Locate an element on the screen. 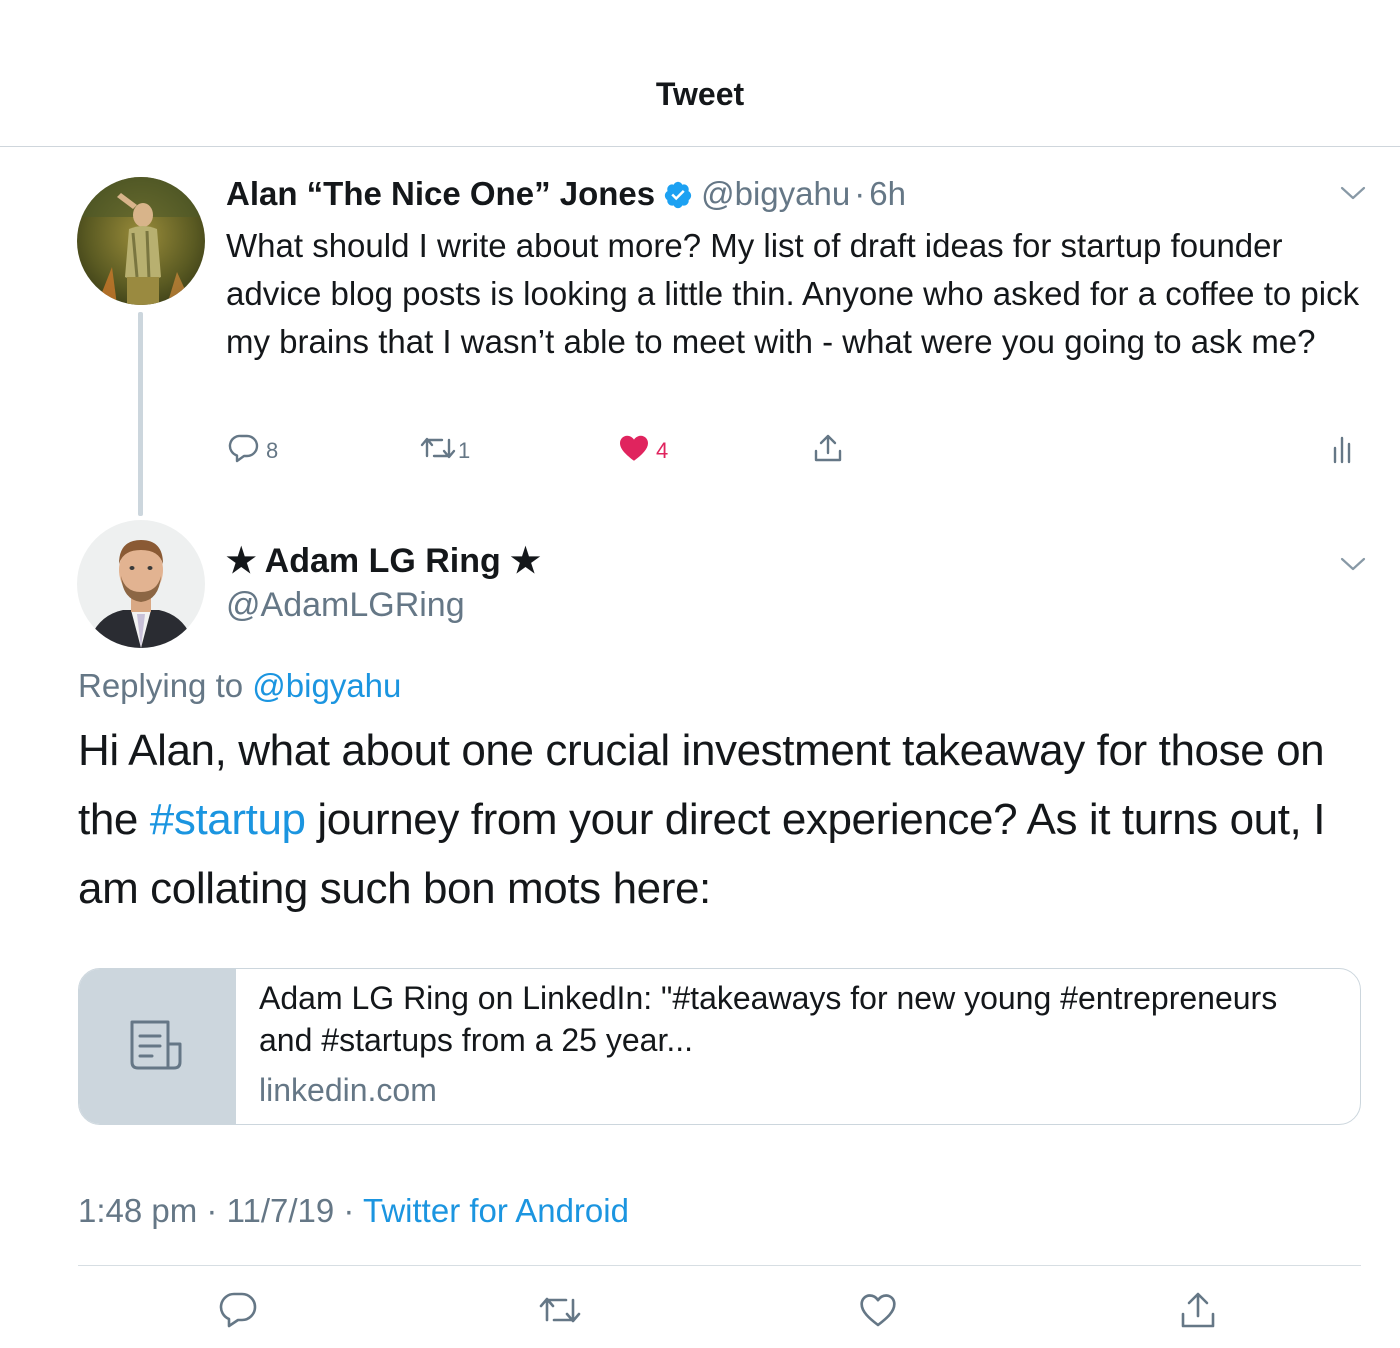  retweet-count: 1 is located at coordinates (464, 450).